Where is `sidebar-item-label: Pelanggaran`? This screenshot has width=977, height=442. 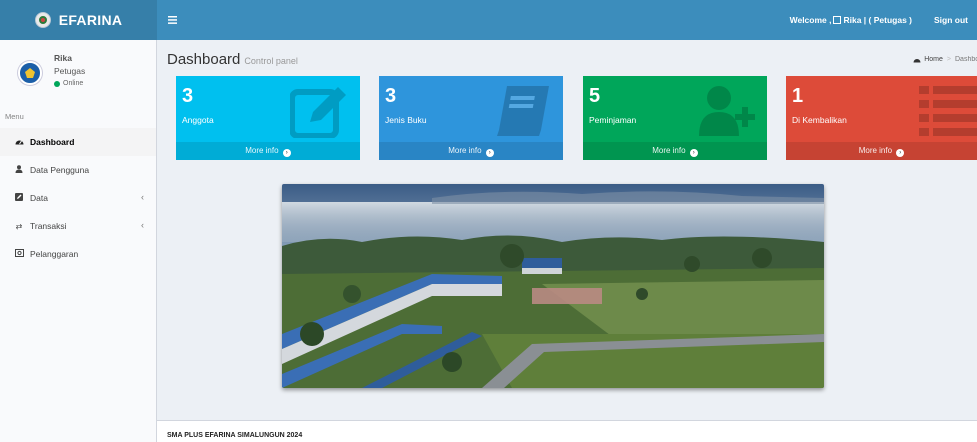 sidebar-item-label: Pelanggaran is located at coordinates (54, 254).